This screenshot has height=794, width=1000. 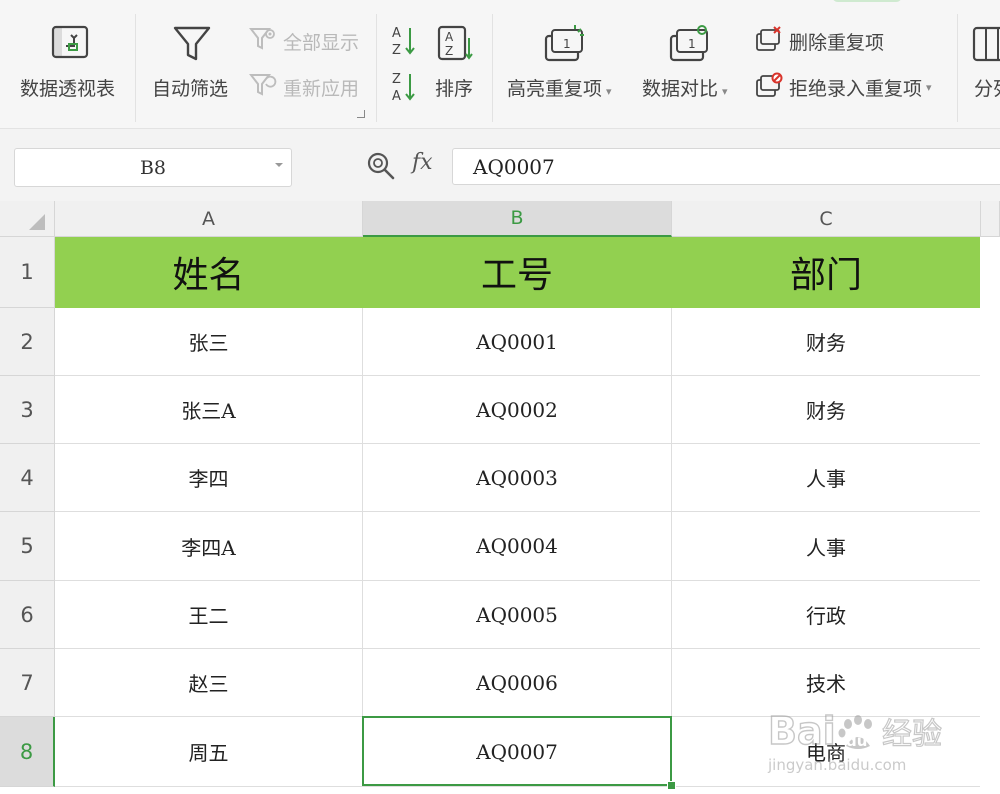 I want to click on table-cell: AQ0003, so click(x=517, y=478).